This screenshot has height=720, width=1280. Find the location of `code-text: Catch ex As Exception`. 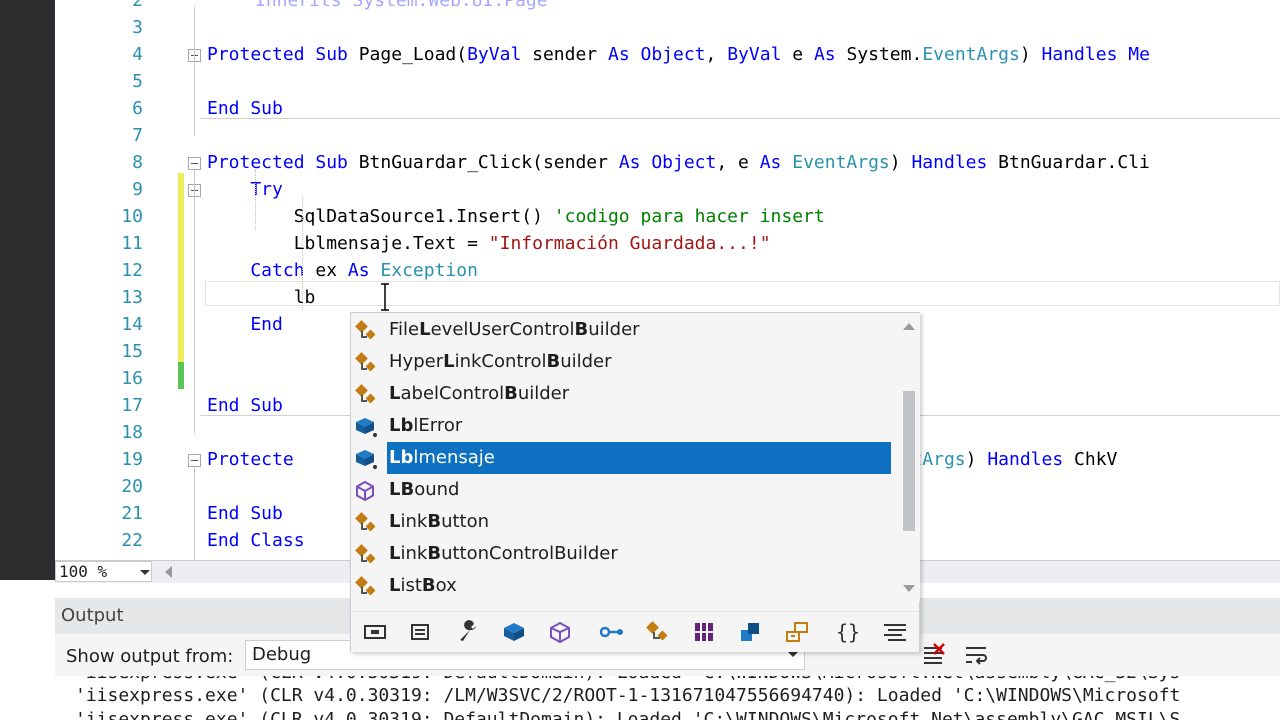

code-text: Catch ex As Exception is located at coordinates (342, 270).